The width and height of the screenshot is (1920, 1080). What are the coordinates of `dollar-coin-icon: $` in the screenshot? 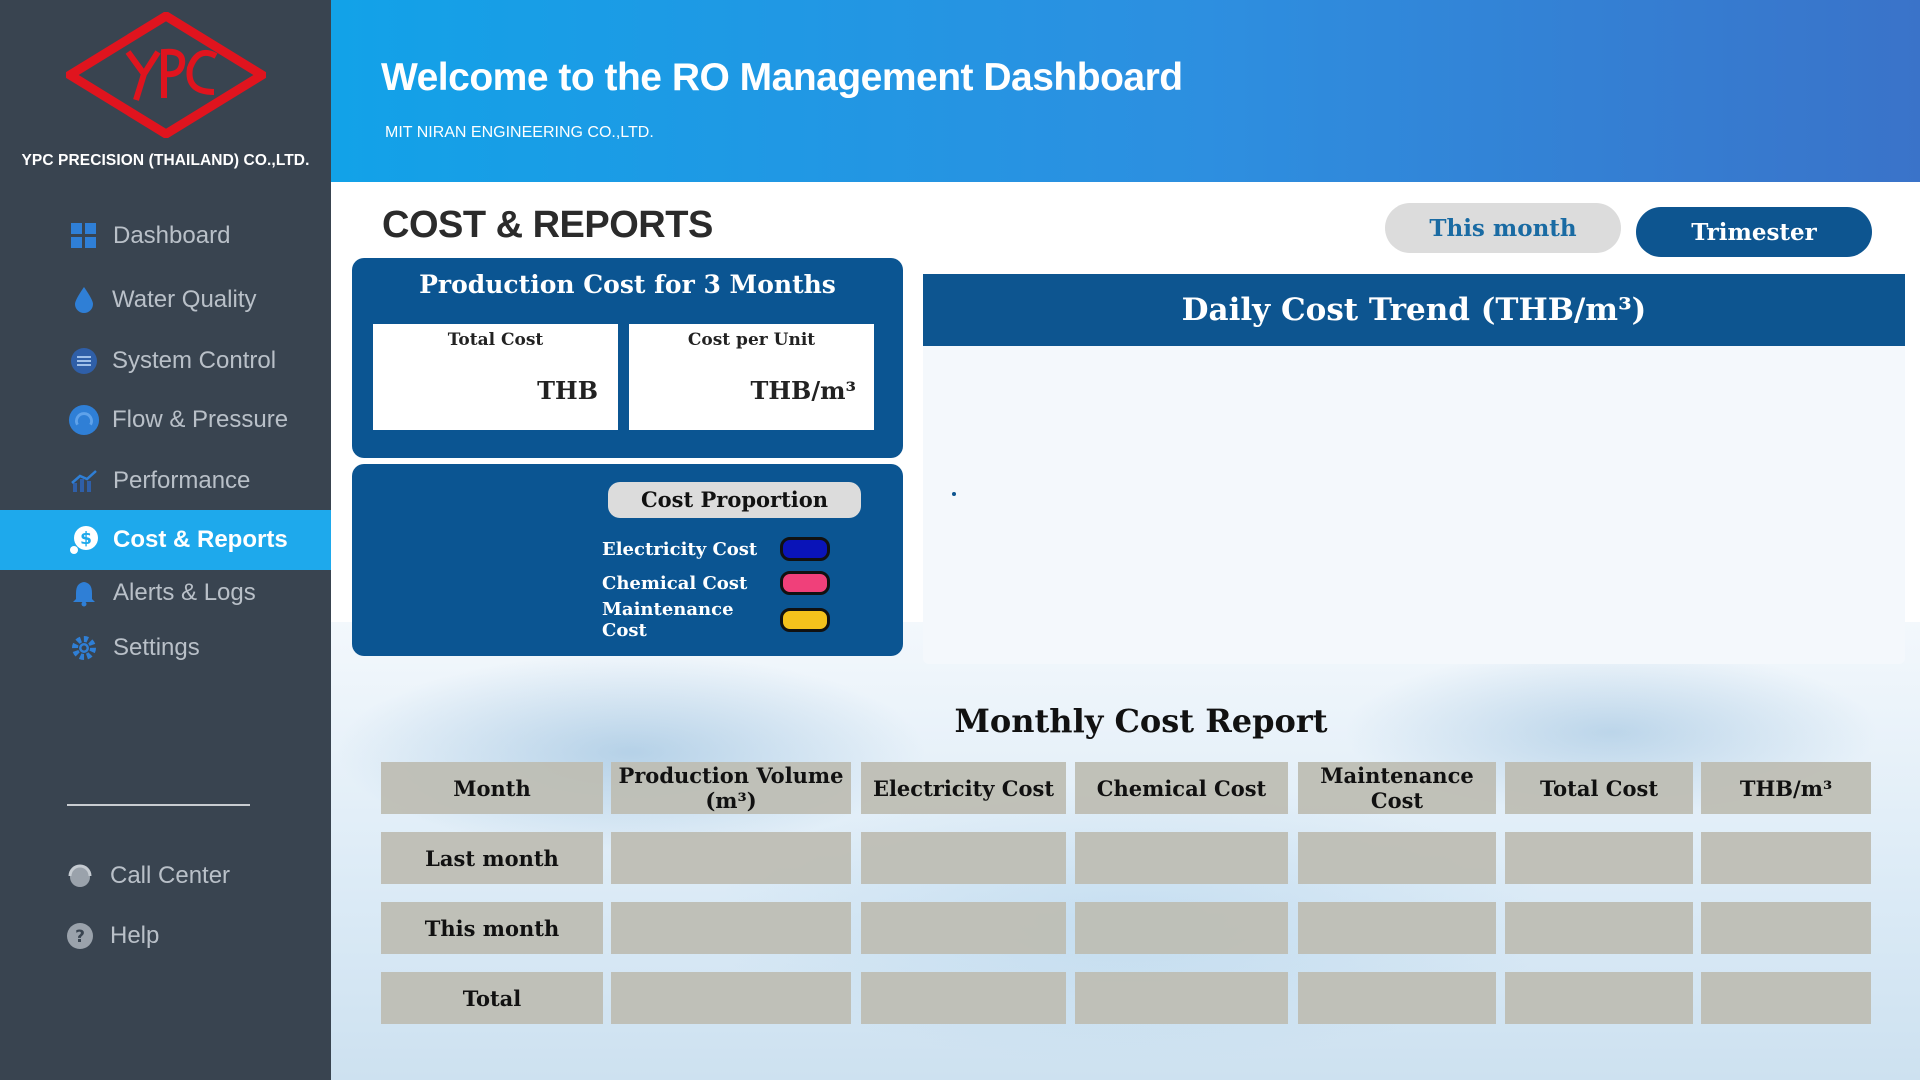 It's located at (84, 540).